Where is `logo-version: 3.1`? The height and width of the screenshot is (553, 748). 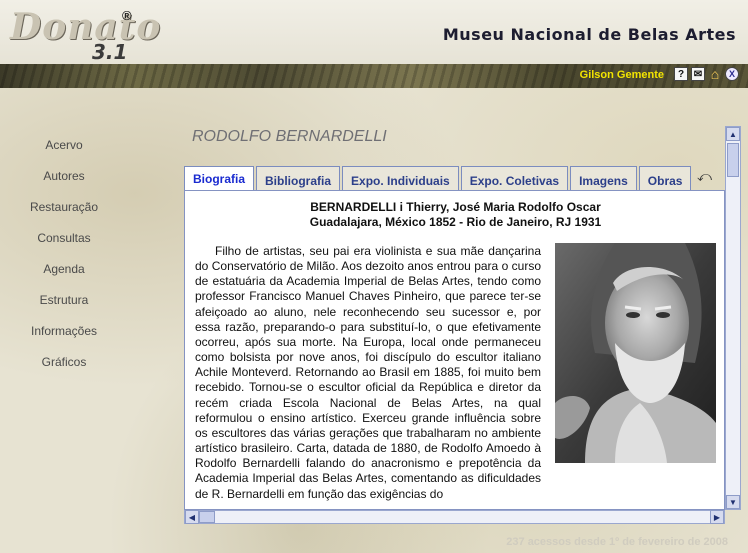 logo-version: 3.1 is located at coordinates (110, 52).